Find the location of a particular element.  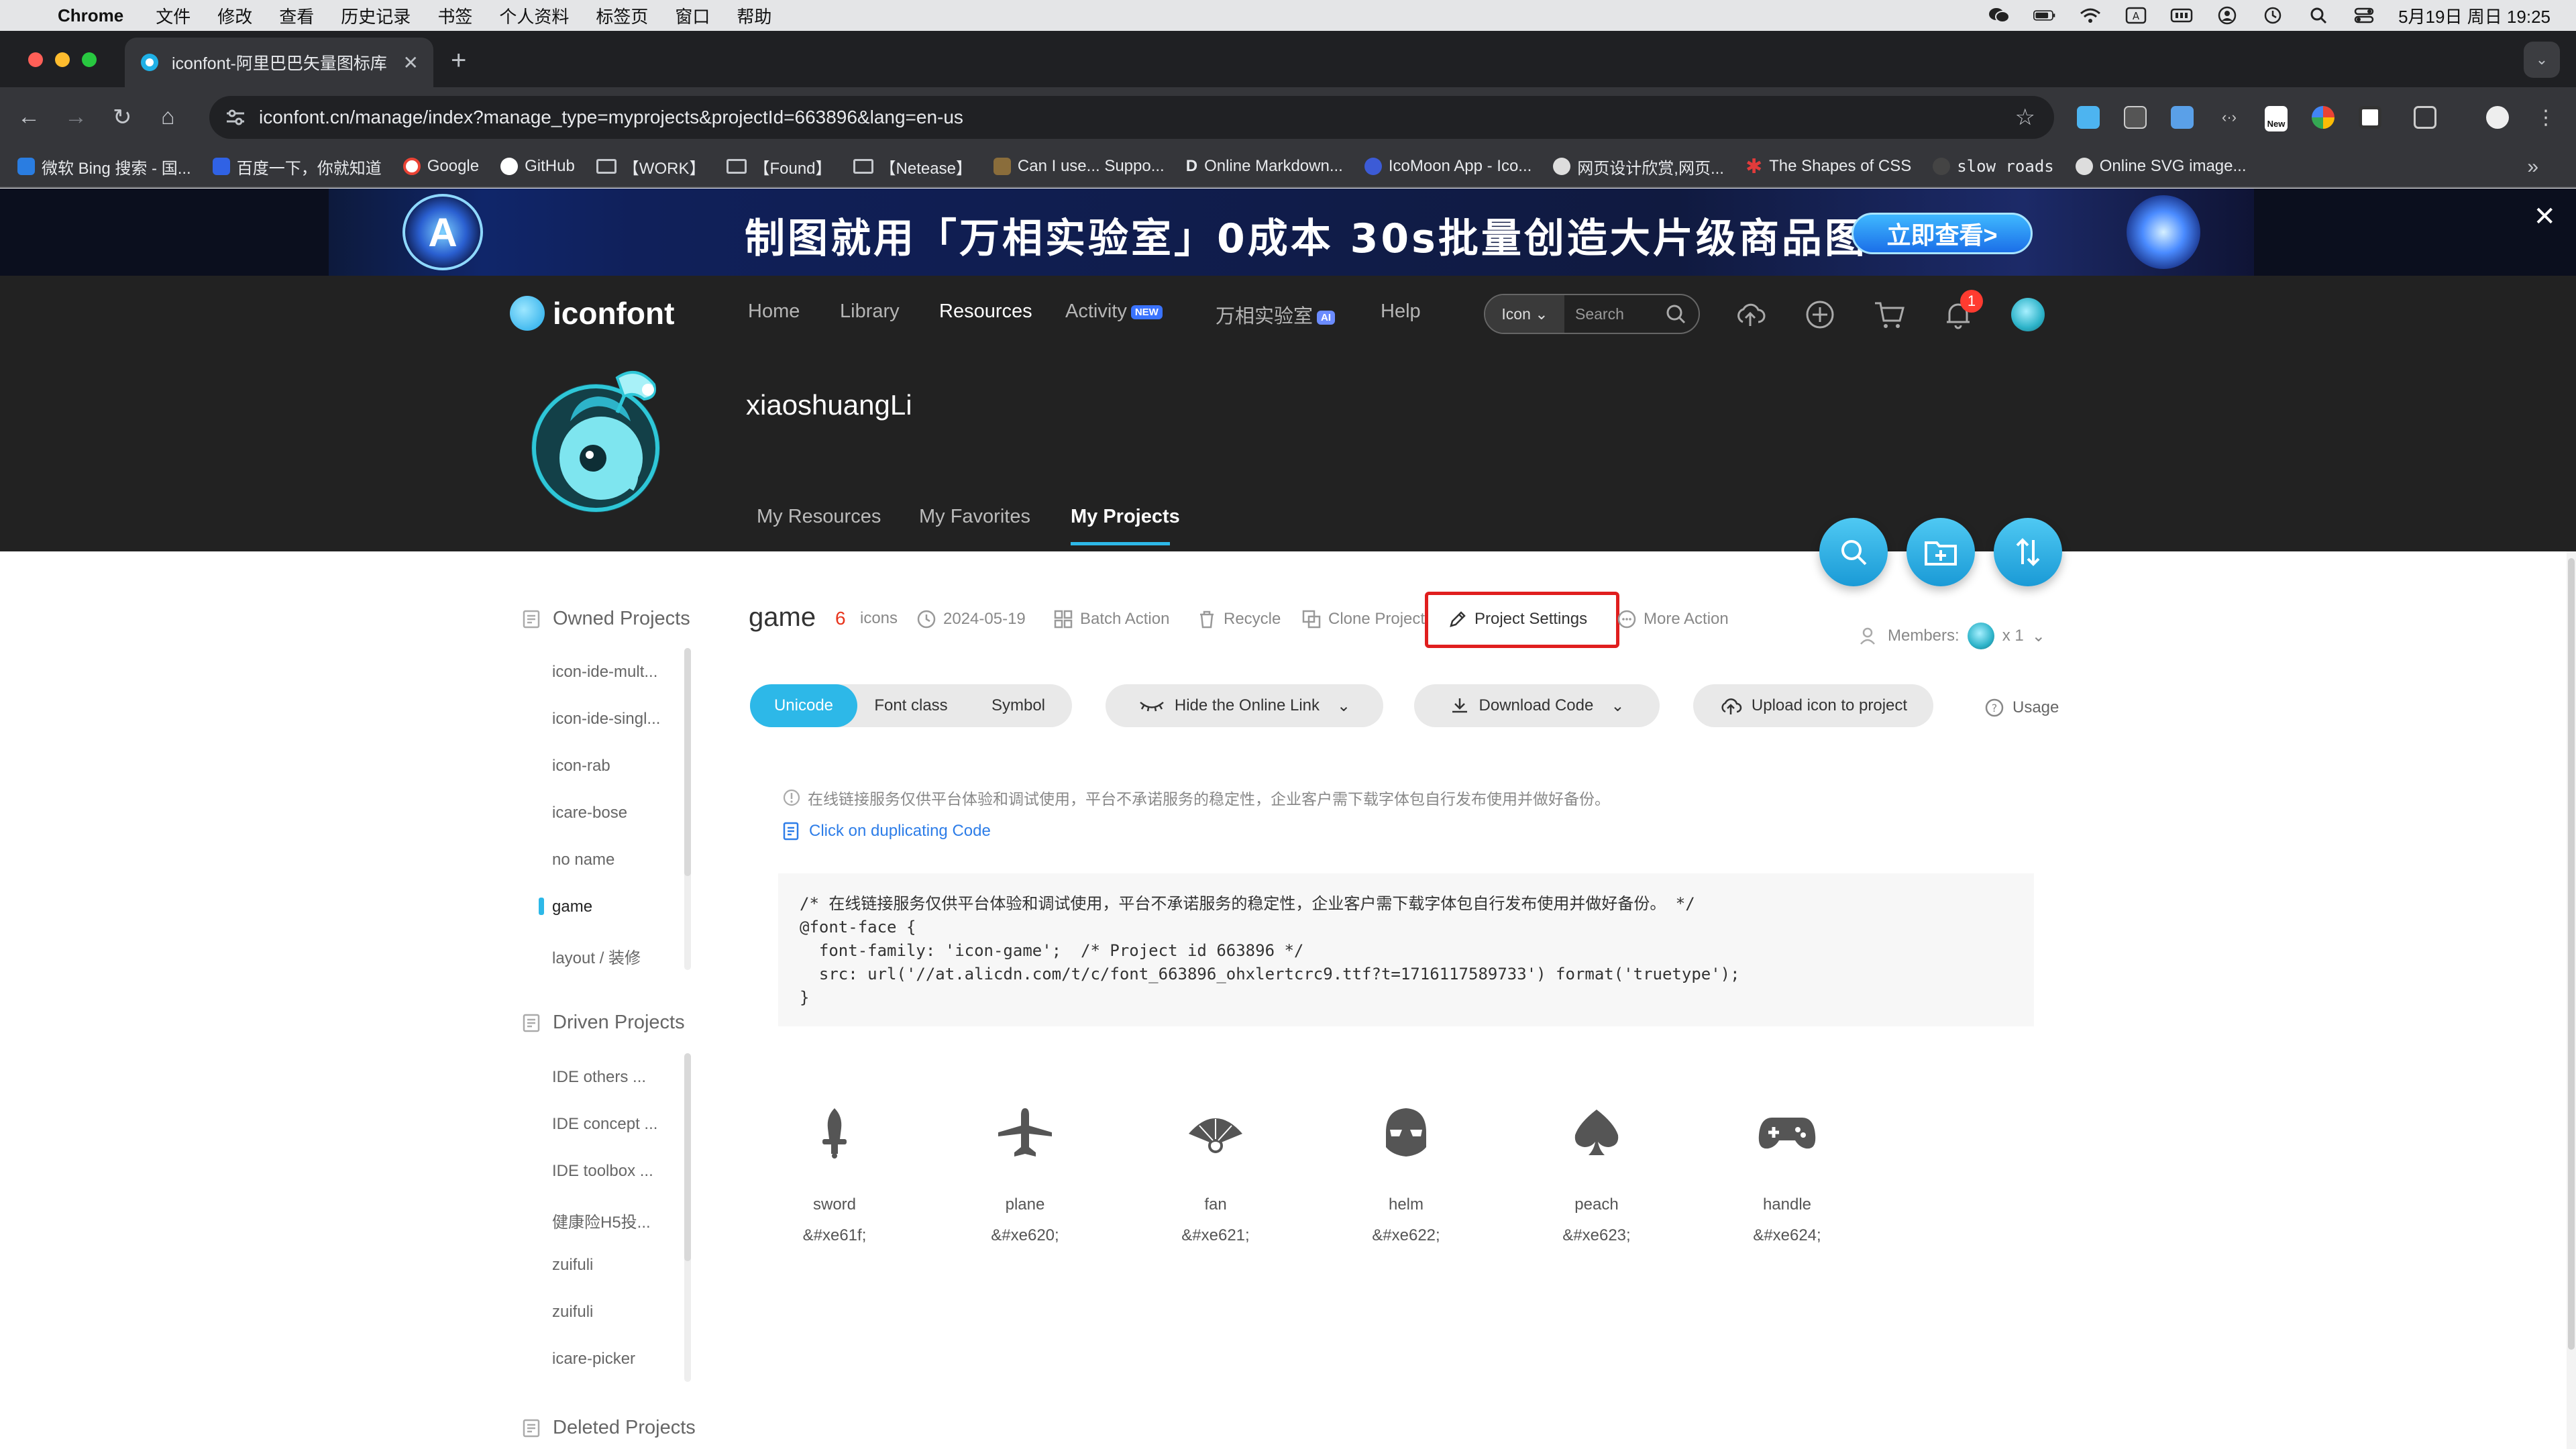

clone-project-button: Clone Project is located at coordinates (1363, 619).